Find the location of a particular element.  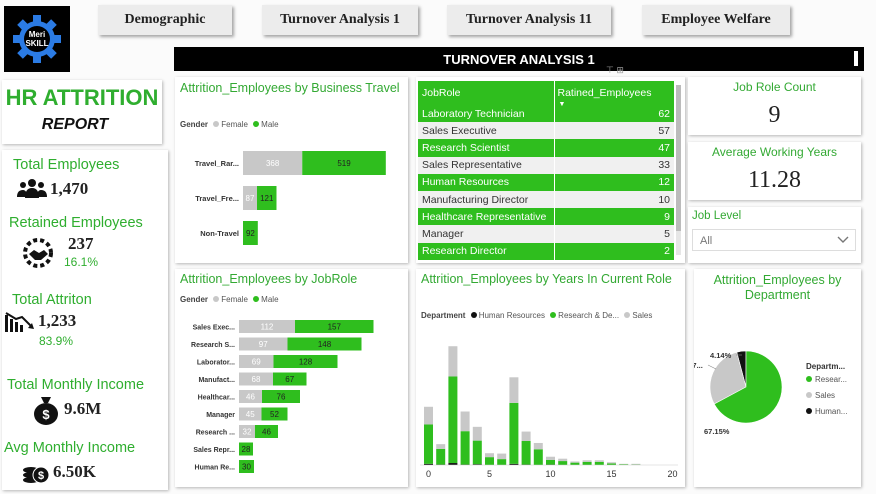

data-label: 32 is located at coordinates (247, 432).